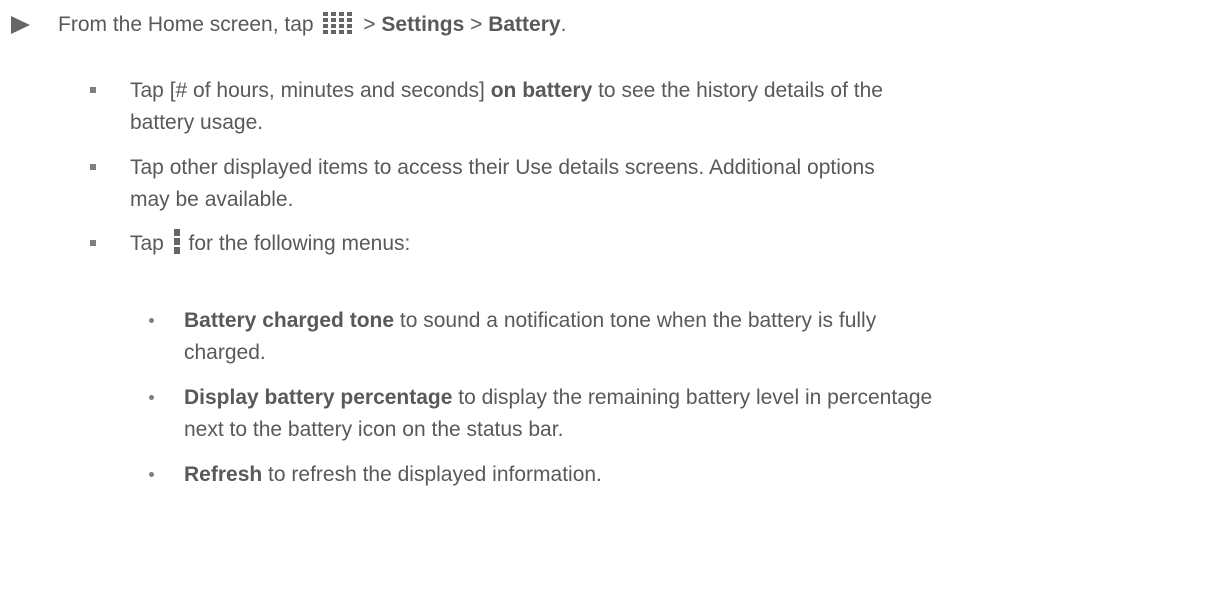  I want to click on apps-grid-icon, so click(338, 27).